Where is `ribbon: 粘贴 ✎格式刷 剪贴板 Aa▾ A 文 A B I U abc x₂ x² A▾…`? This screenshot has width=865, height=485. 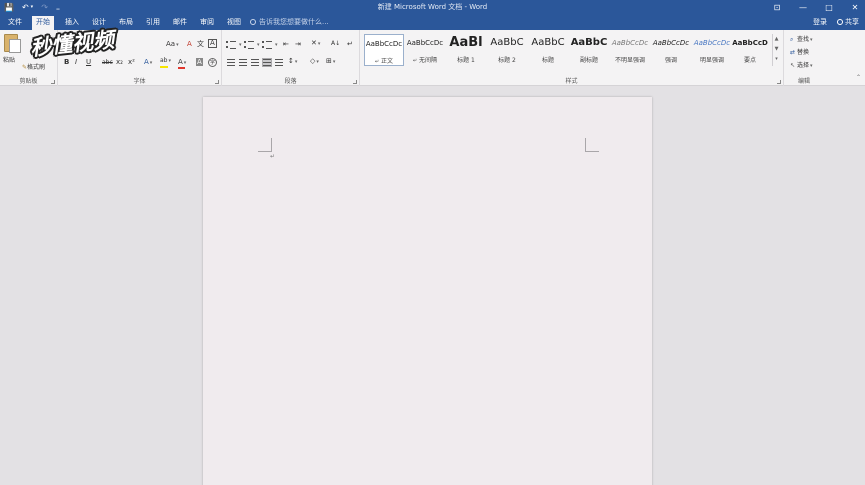 ribbon: 粘贴 ✎格式刷 剪贴板 Aa▾ A 文 A B I U abc x₂ x² A▾… is located at coordinates (432, 58).